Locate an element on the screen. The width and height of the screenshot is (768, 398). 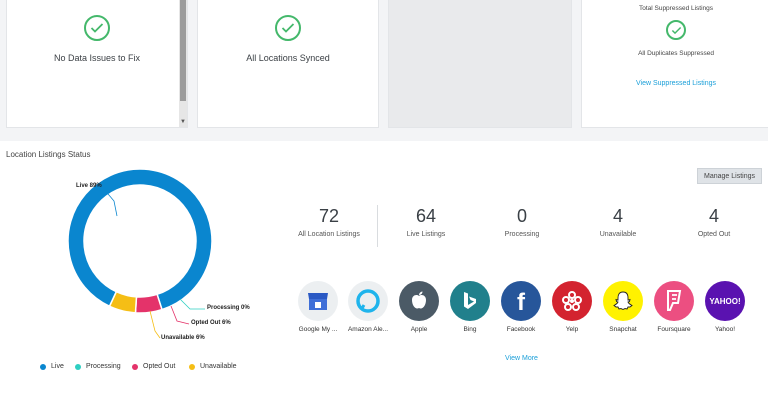
publisher-name: Yelp is located at coordinates (572, 329).